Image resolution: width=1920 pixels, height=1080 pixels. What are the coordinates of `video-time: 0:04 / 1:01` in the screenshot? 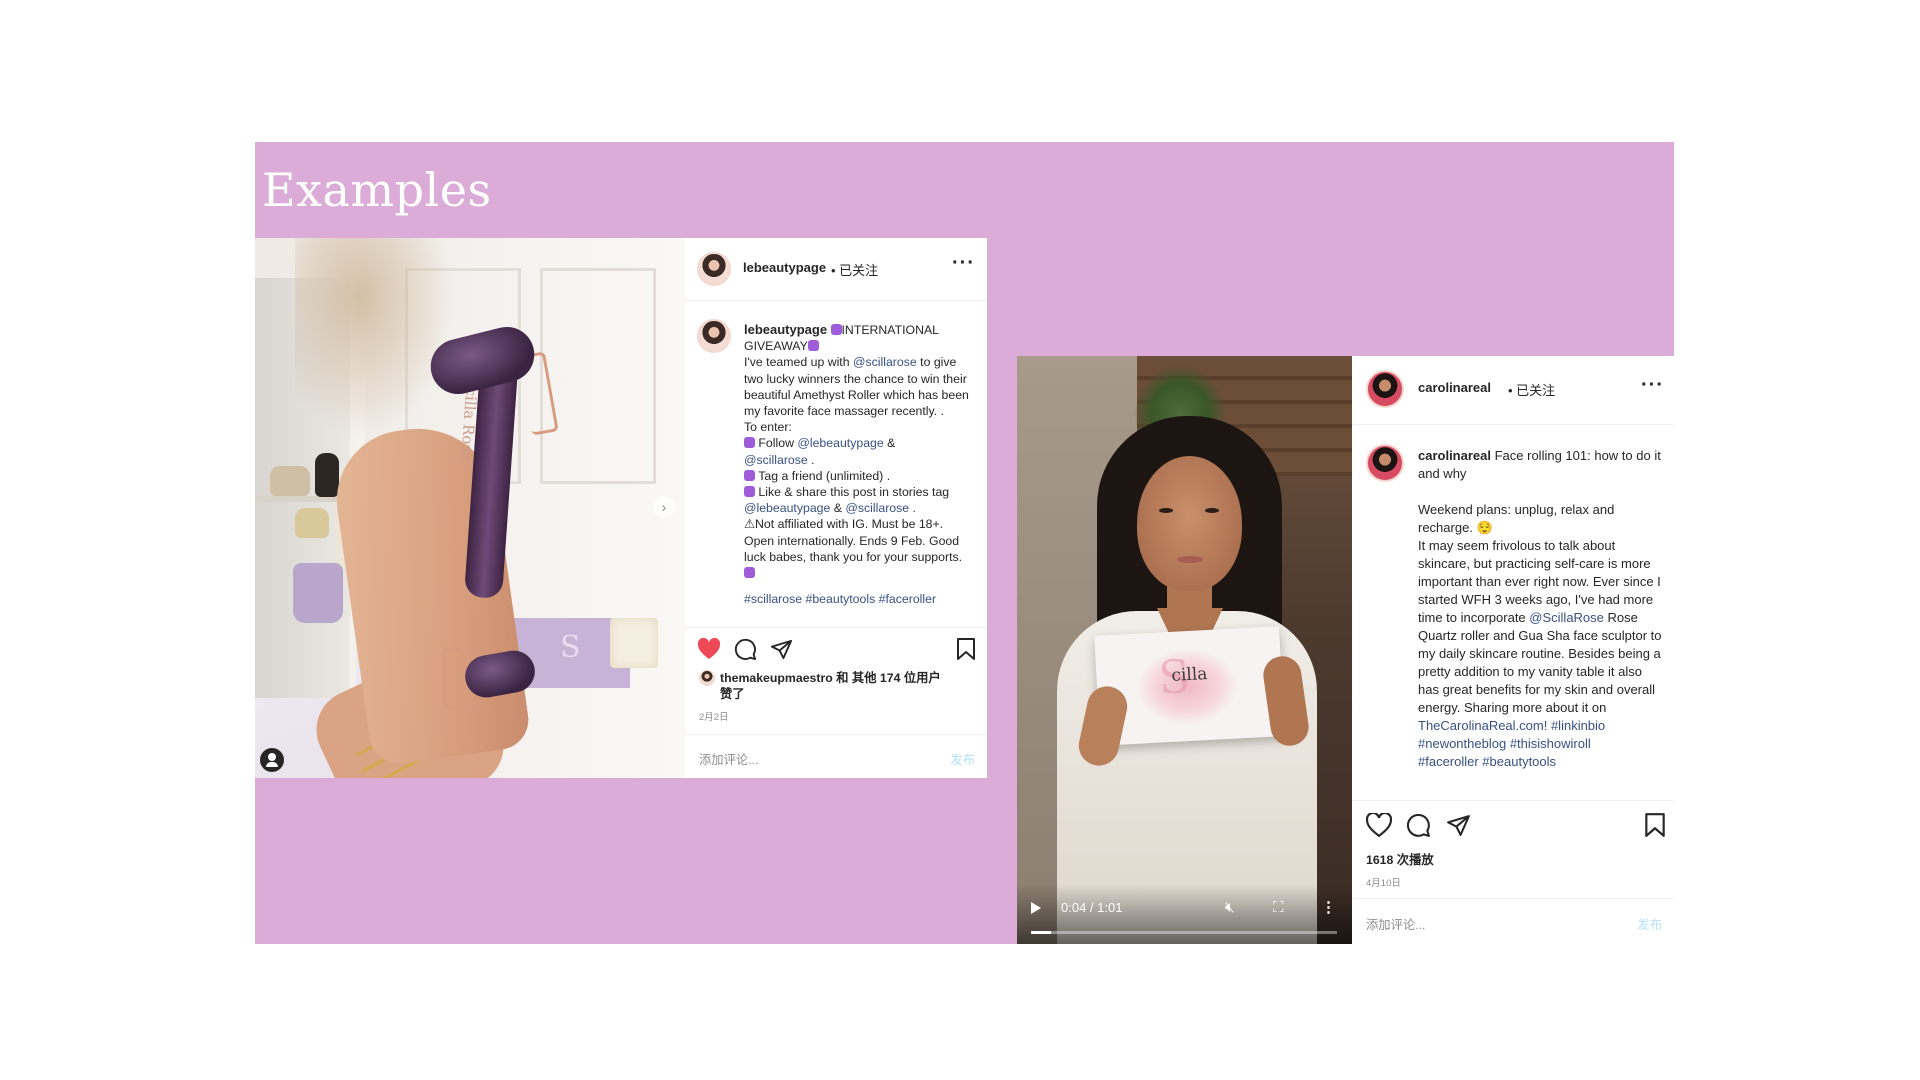 It's located at (1092, 907).